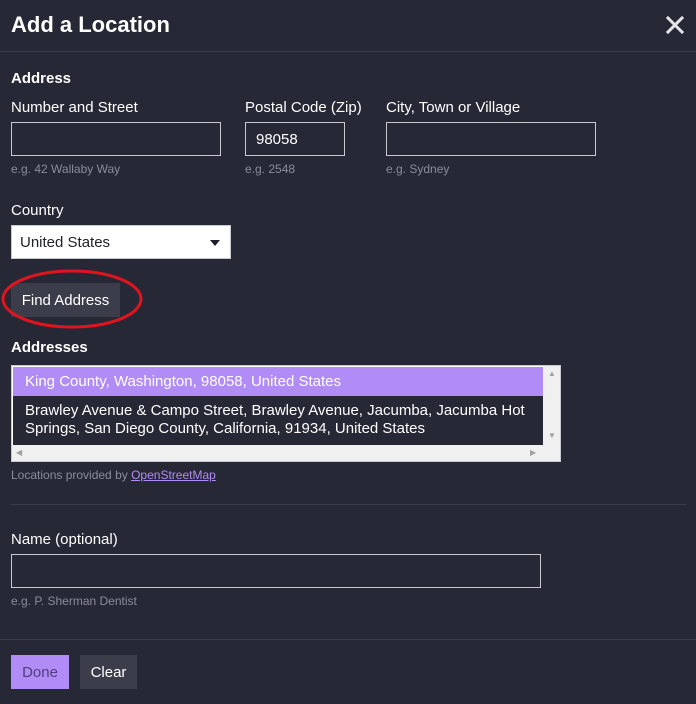 Image resolution: width=696 pixels, height=704 pixels. I want to click on address-section-label: Address, so click(41, 78).